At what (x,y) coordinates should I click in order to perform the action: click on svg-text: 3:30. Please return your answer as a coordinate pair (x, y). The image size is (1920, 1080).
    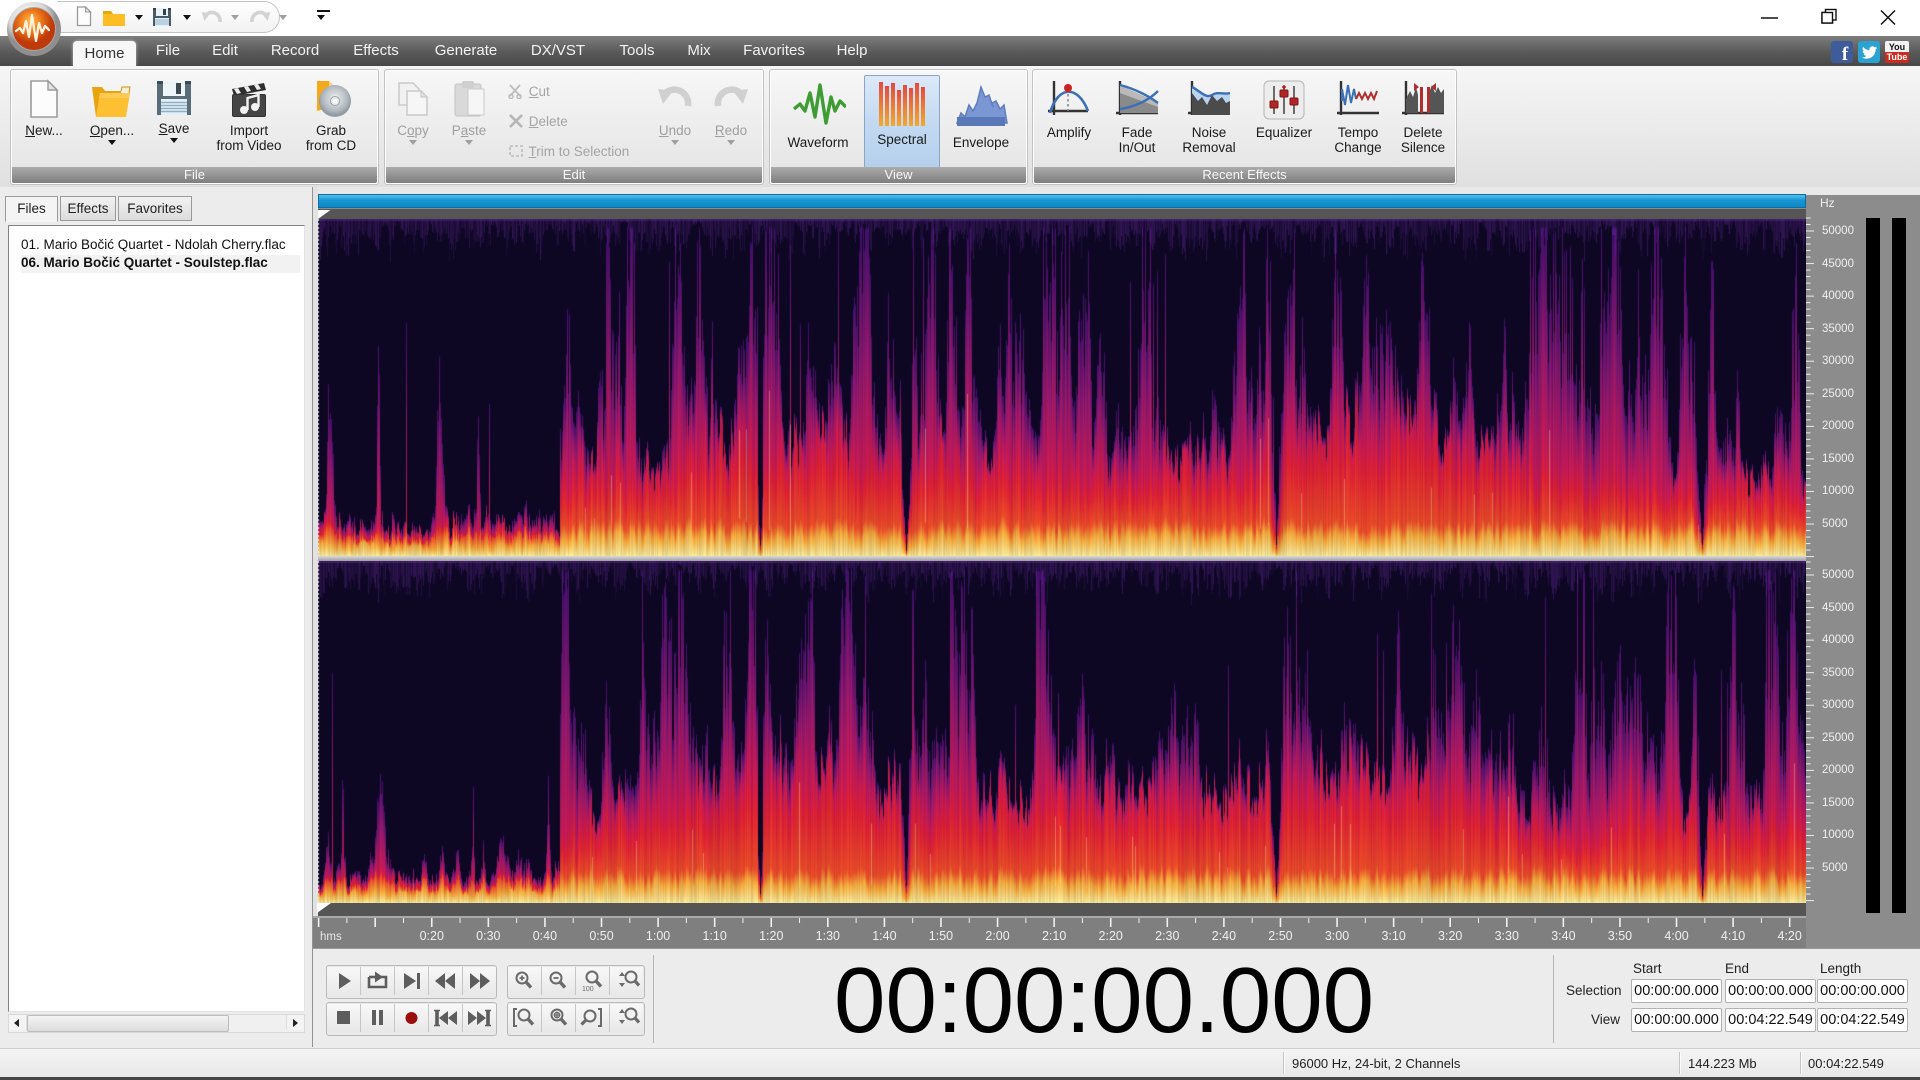
    Looking at the image, I should click on (1507, 936).